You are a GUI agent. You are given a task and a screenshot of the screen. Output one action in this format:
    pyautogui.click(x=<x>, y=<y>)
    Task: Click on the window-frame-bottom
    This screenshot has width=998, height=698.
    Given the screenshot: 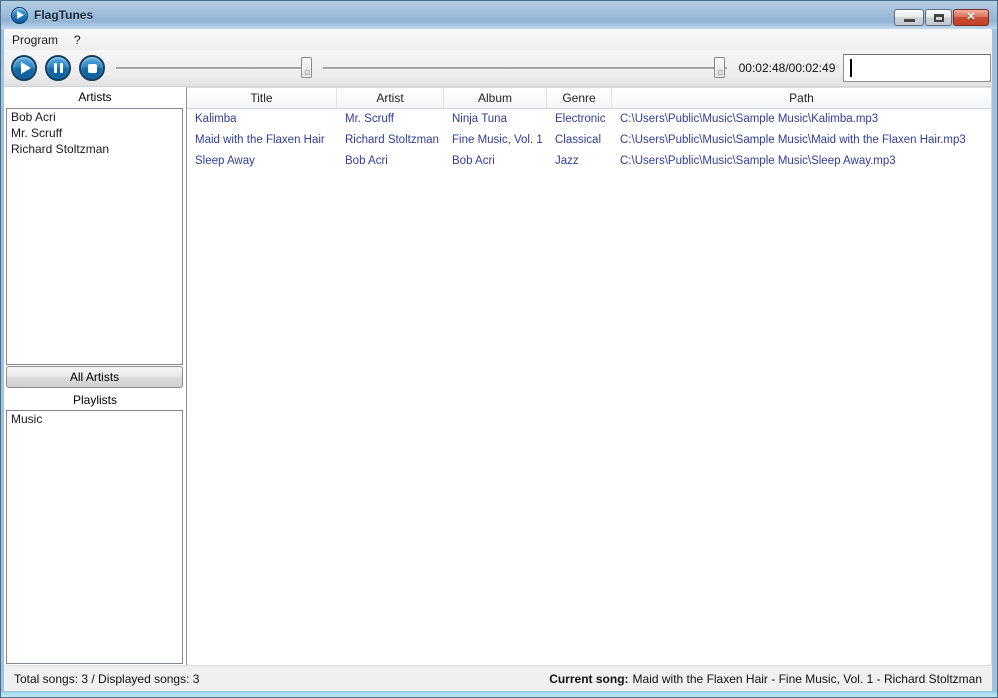 What is the action you would take?
    pyautogui.click(x=499, y=694)
    